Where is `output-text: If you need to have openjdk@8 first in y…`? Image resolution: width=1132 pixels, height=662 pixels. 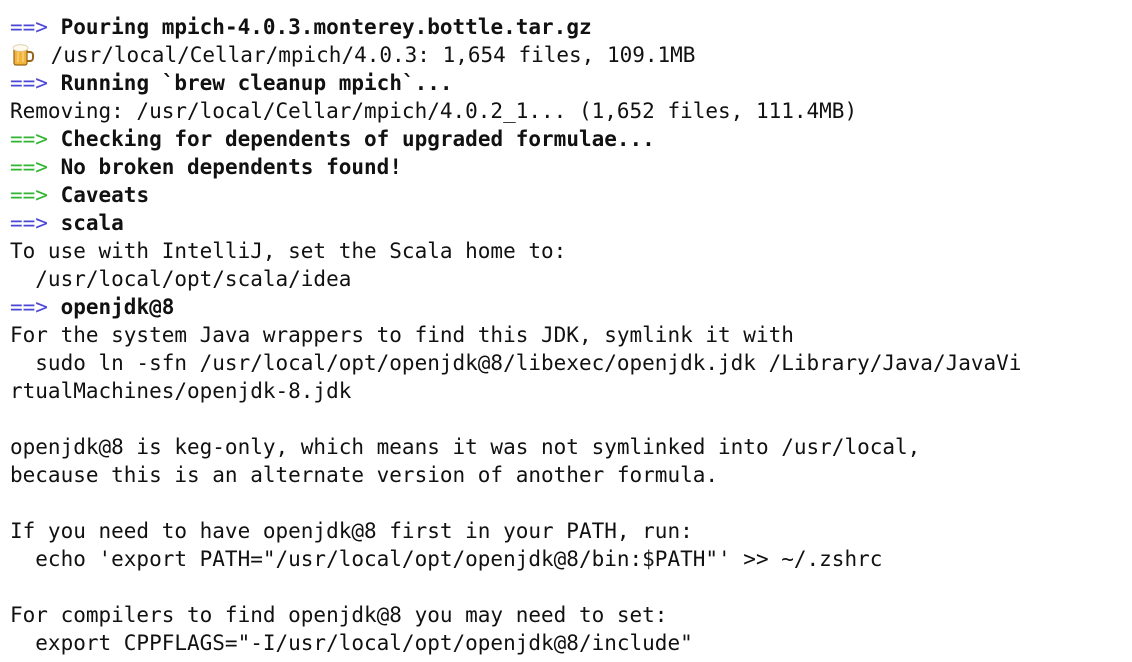 output-text: If you need to have openjdk@8 first in y… is located at coordinates (351, 531).